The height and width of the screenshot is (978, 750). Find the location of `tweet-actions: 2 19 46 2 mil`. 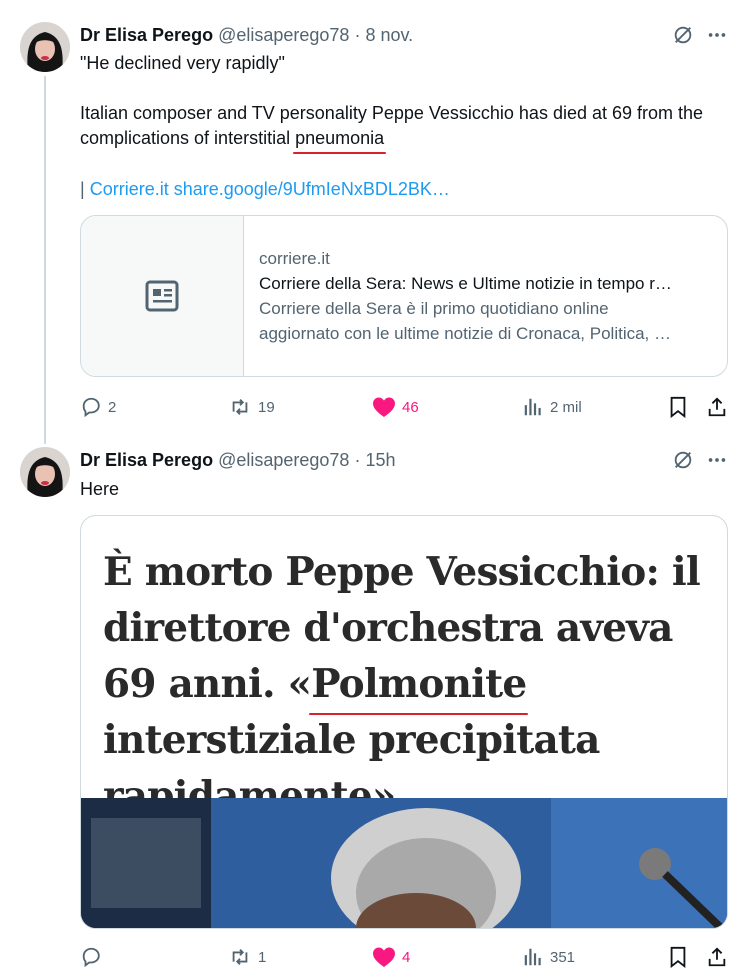

tweet-actions: 2 19 46 2 mil is located at coordinates (405, 407).